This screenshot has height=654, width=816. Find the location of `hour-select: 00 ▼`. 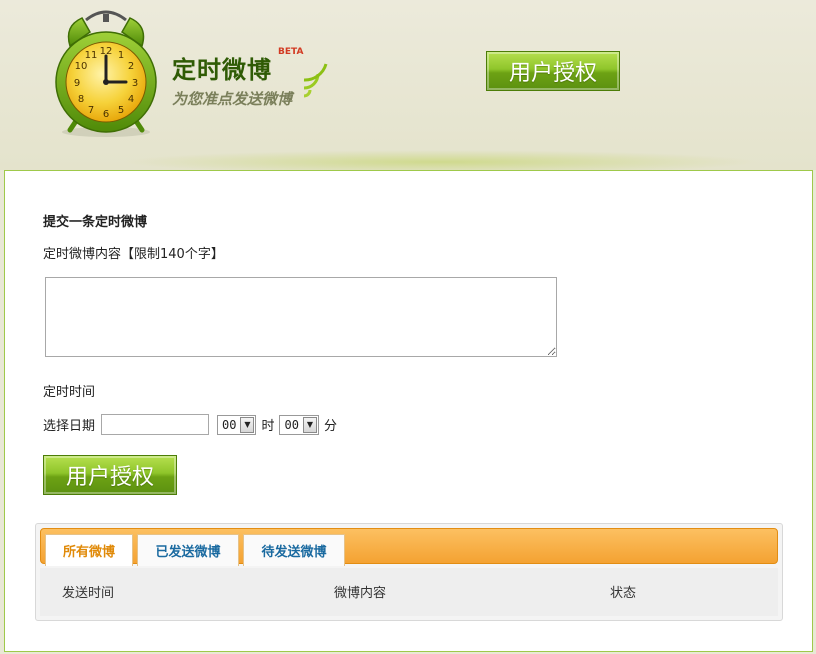

hour-select: 00 ▼ is located at coordinates (237, 424).